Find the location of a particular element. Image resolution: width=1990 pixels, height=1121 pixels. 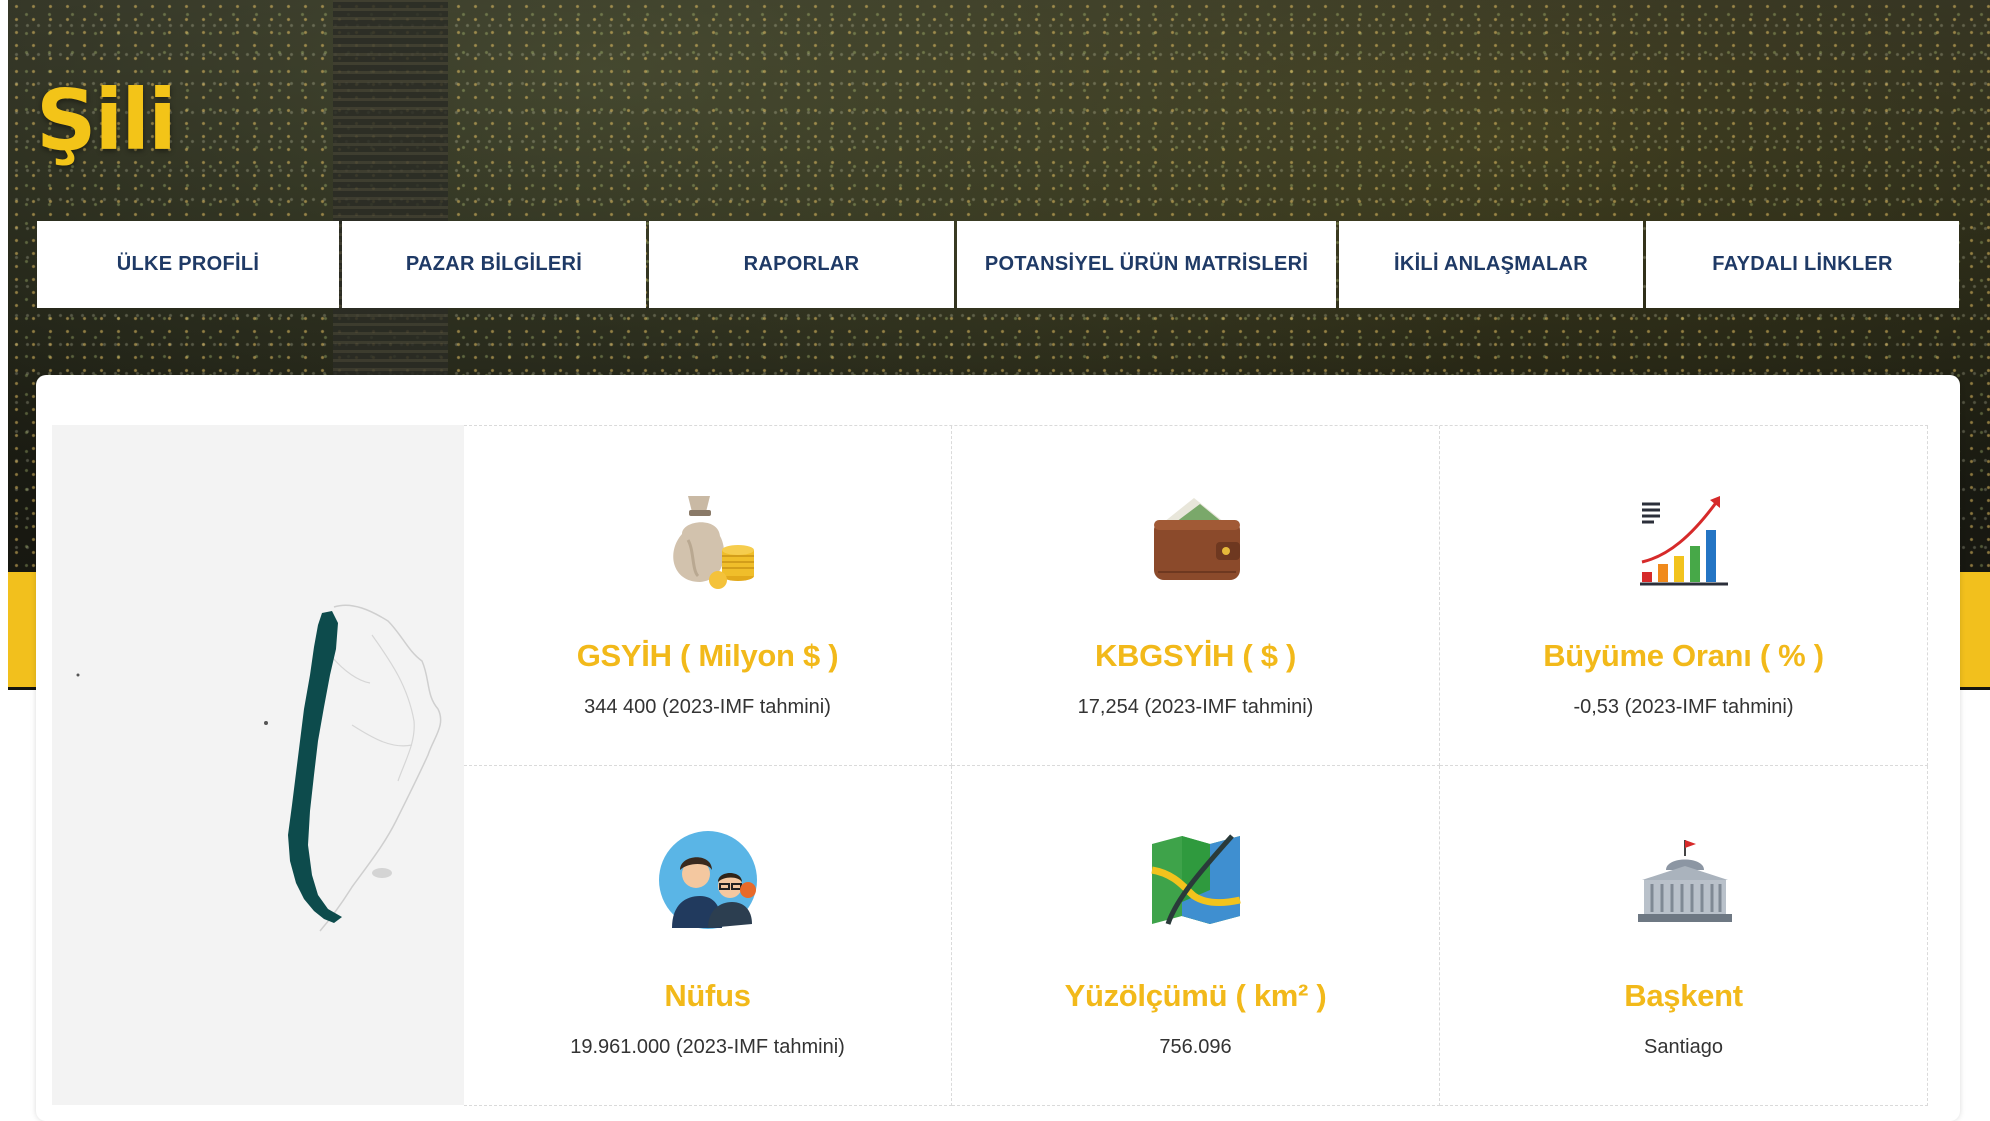

stat-value-capital: Santiago is located at coordinates (1683, 1047).